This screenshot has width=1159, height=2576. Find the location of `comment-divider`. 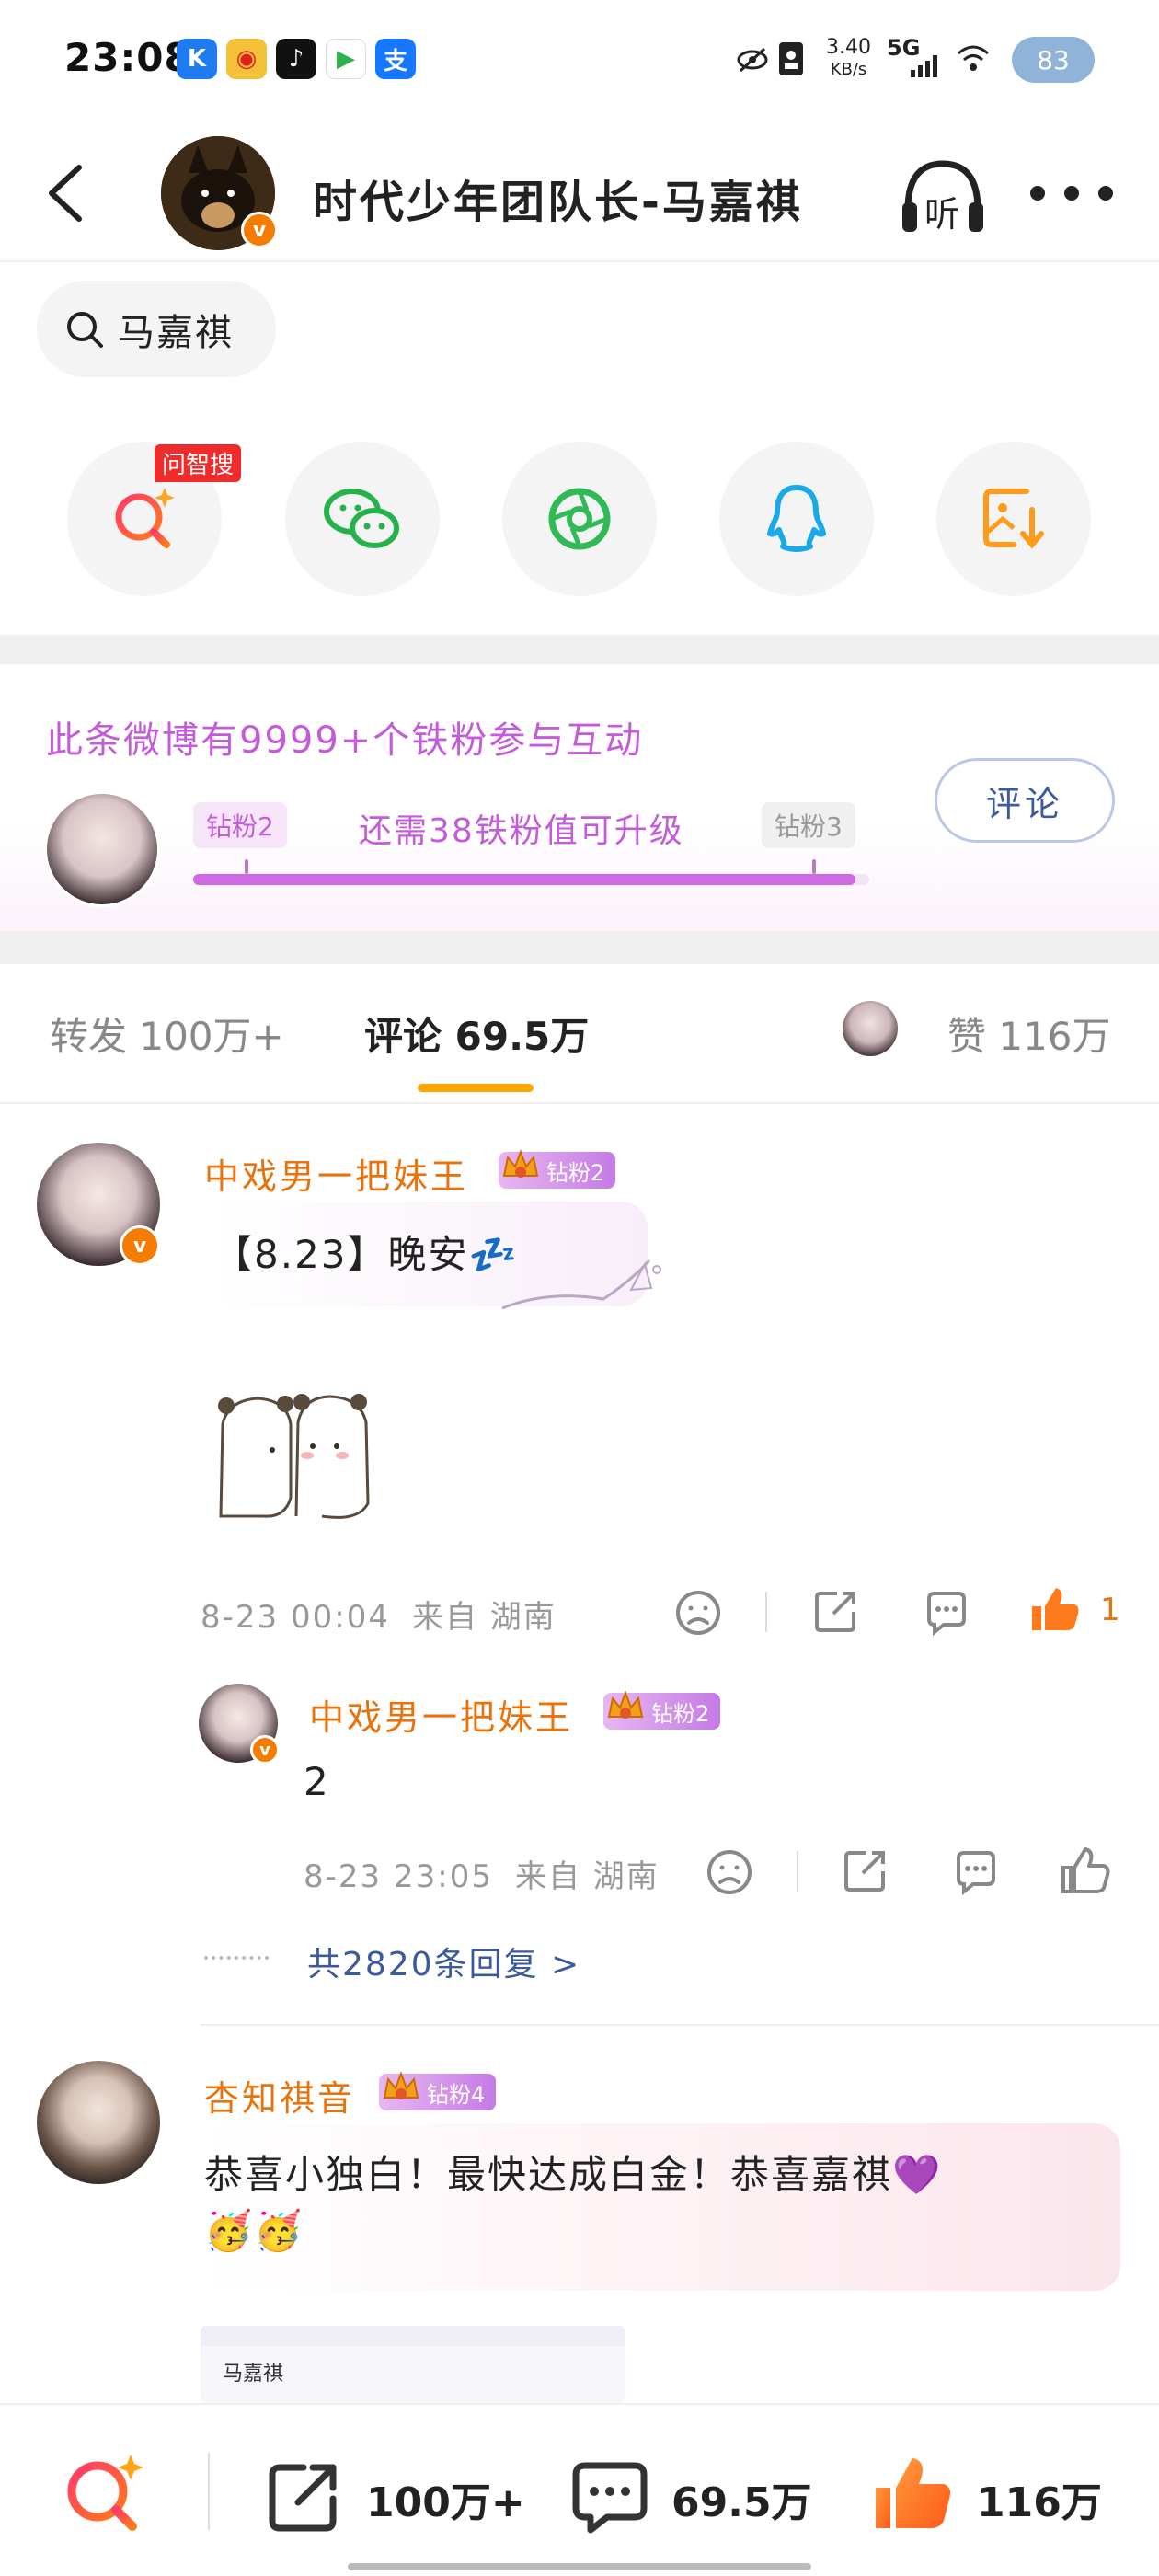

comment-divider is located at coordinates (680, 2025).